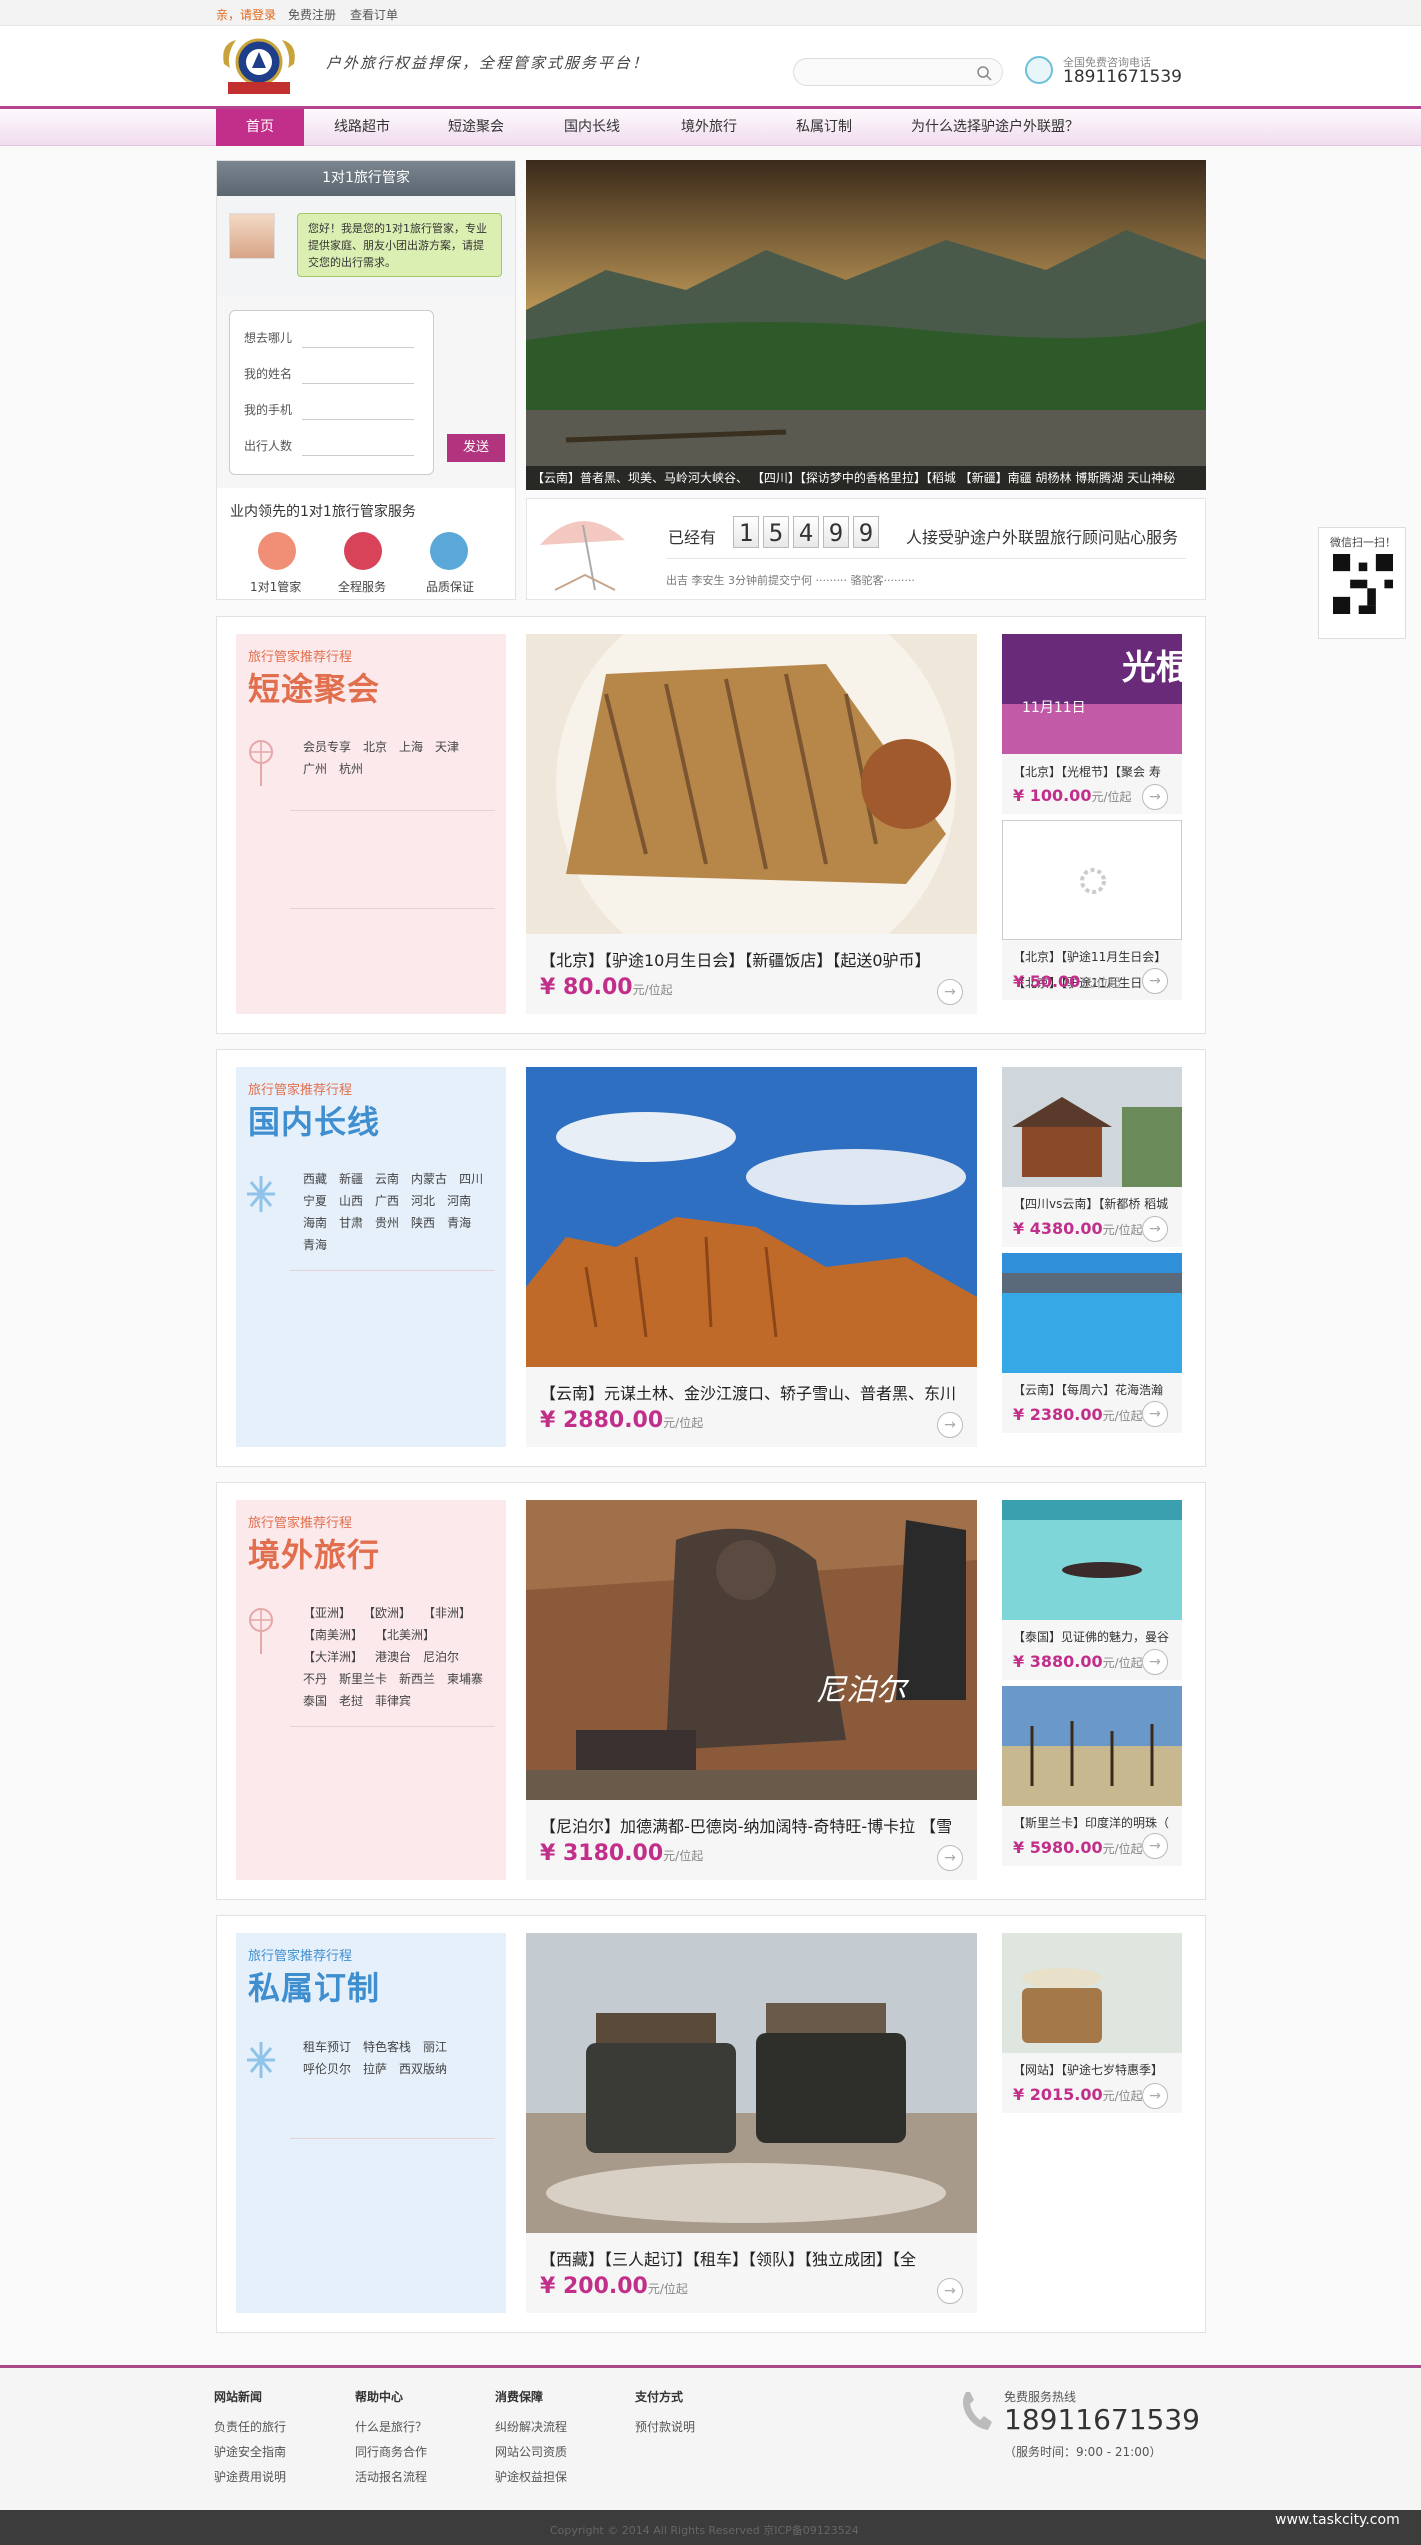 This screenshot has height=2545, width=1421. I want to click on tag-link: 不丹, so click(315, 1679).